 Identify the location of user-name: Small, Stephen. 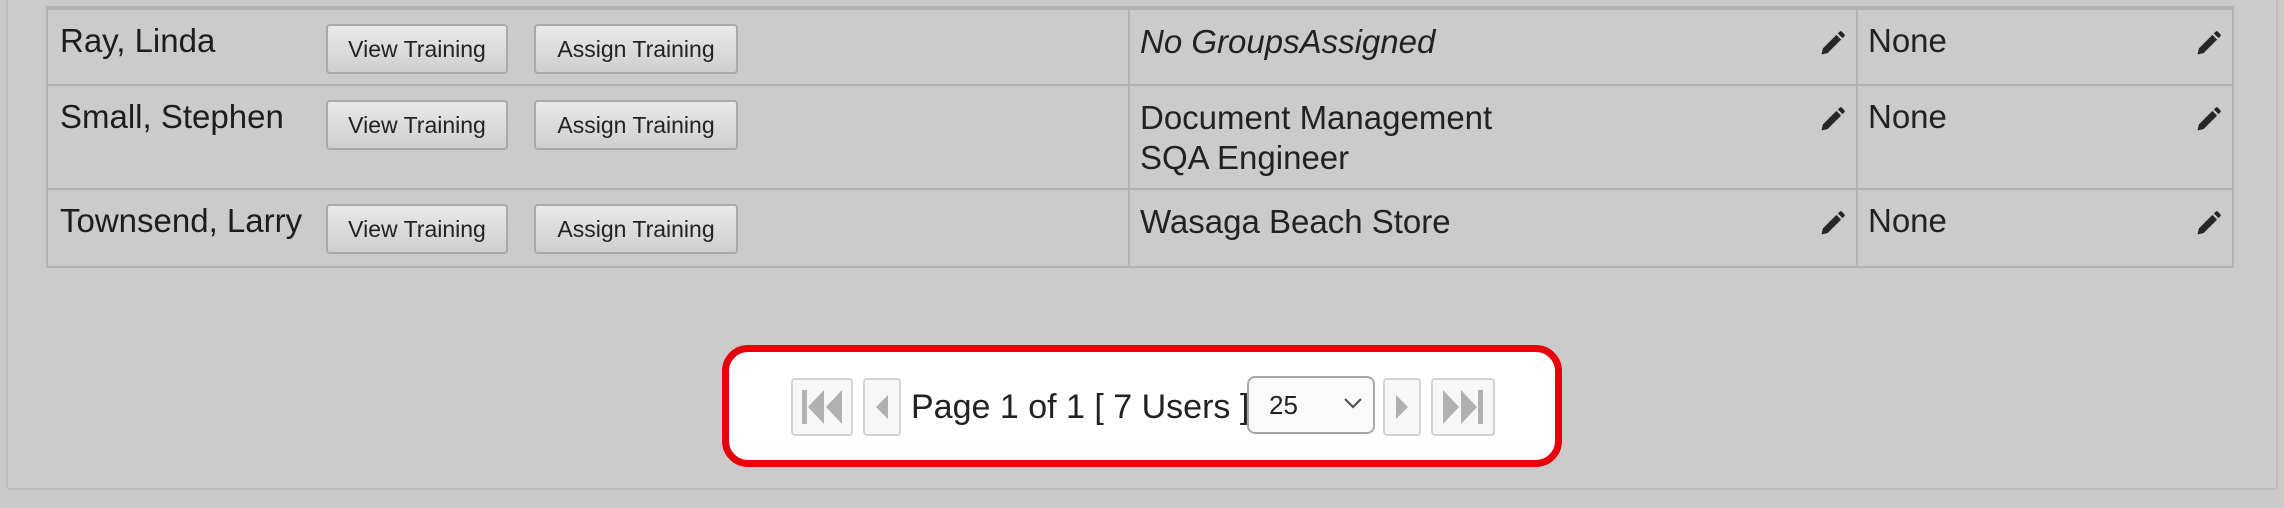
(172, 116).